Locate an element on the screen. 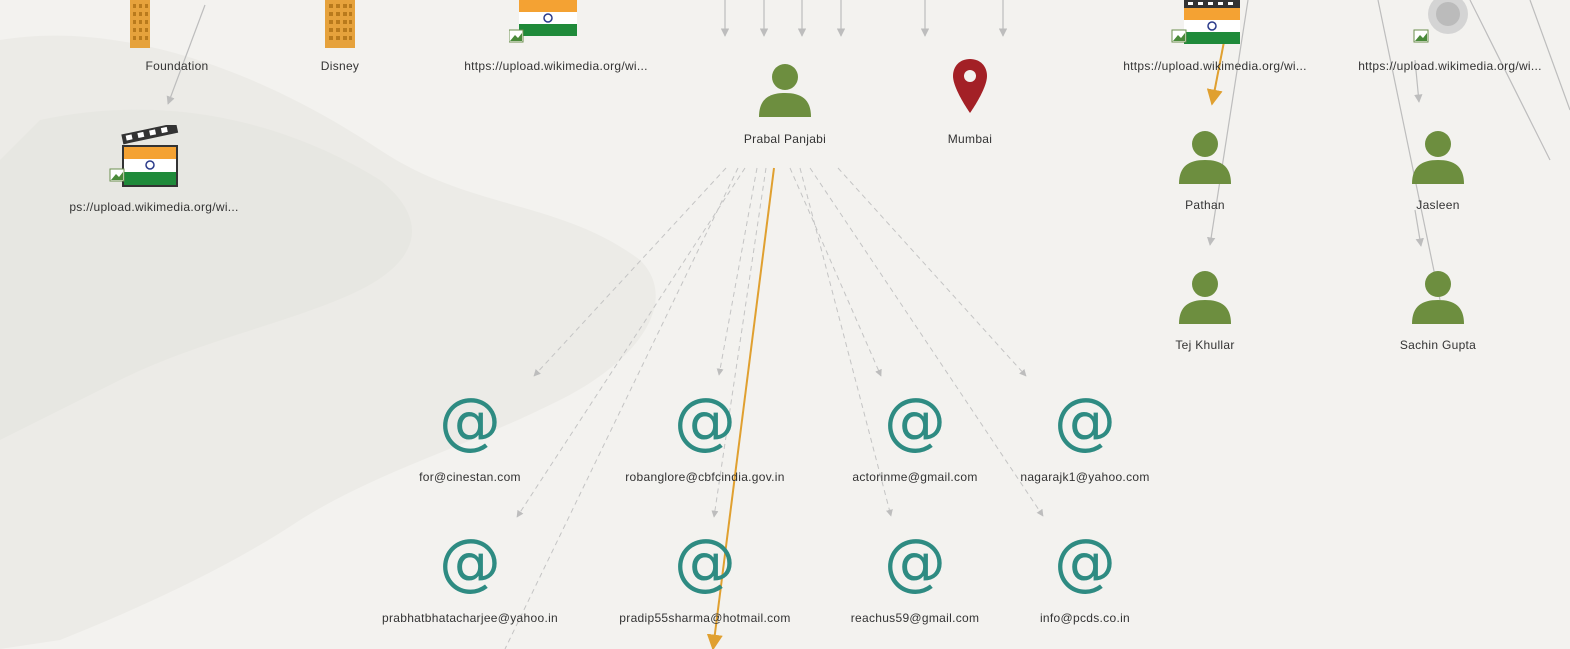 The width and height of the screenshot is (1570, 649). node-label: Sachin Gupta is located at coordinates (1438, 345).